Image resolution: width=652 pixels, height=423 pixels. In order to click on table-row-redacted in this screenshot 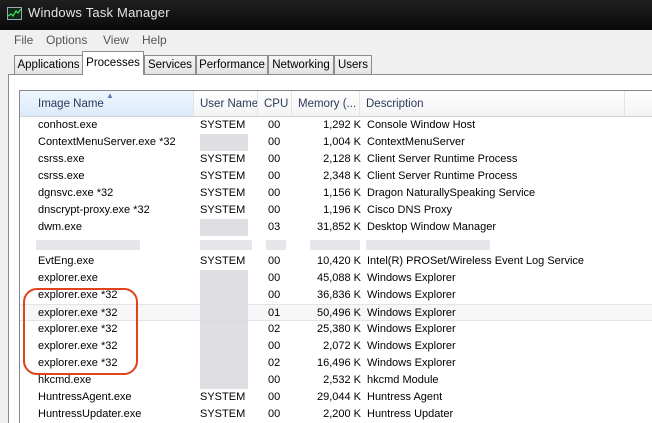, I will do `click(336, 244)`.